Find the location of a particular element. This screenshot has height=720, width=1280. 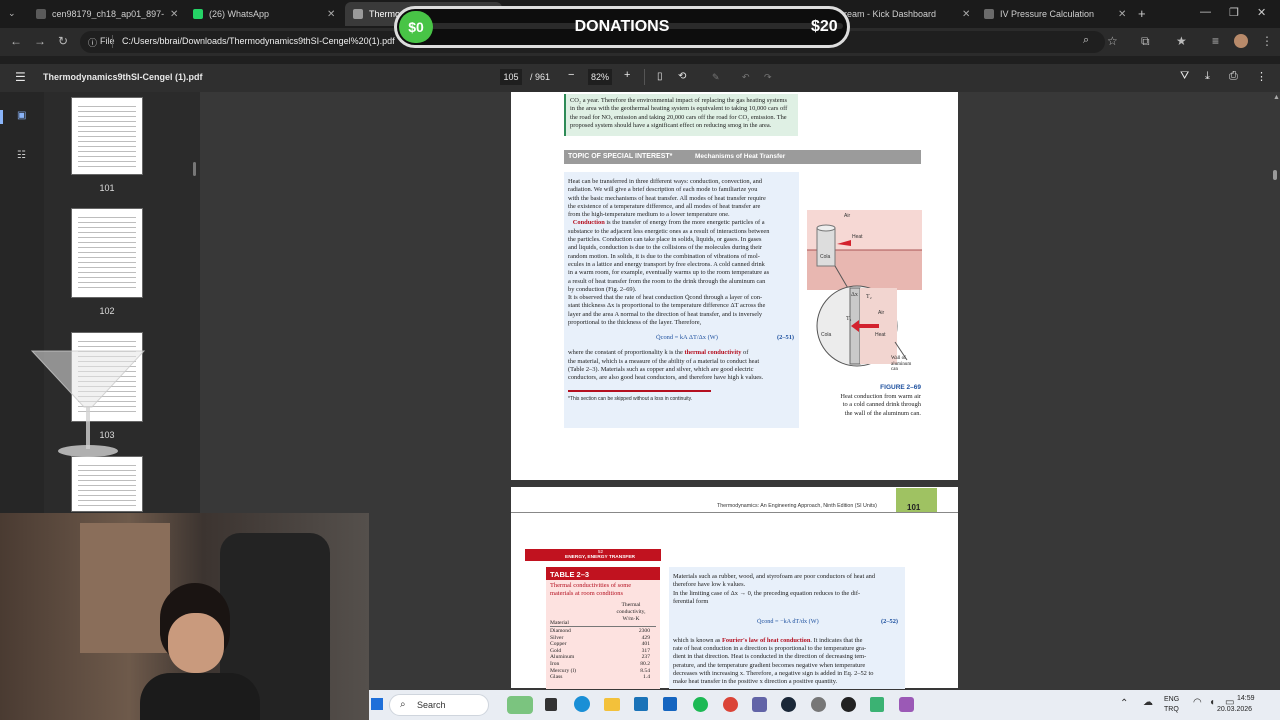

rotate-icon: ⟲ is located at coordinates (682, 76).